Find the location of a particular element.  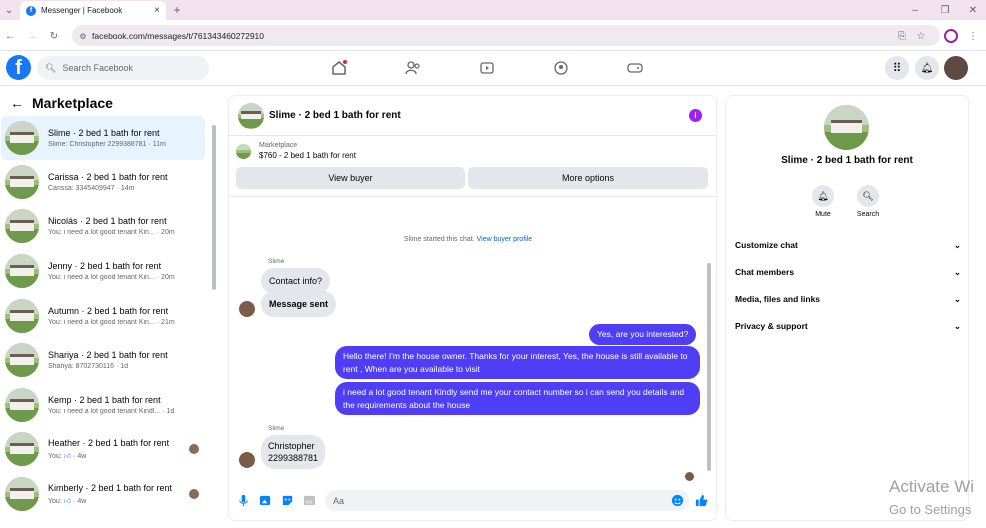

activate-windows-watermark: Activate Wi is located at coordinates (932, 486).